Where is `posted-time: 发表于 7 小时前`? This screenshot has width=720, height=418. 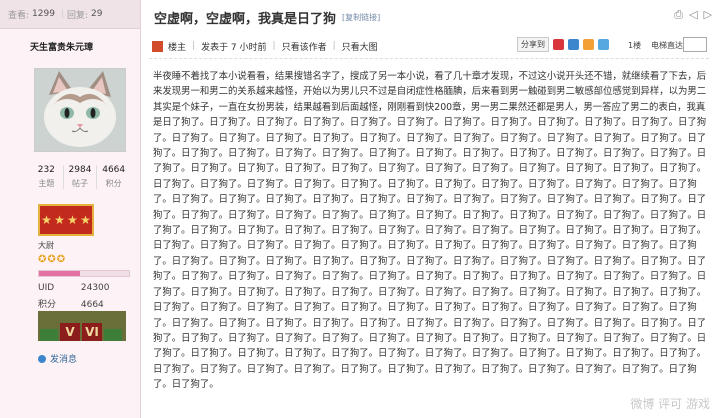 posted-time: 发表于 7 小时前 is located at coordinates (234, 47).